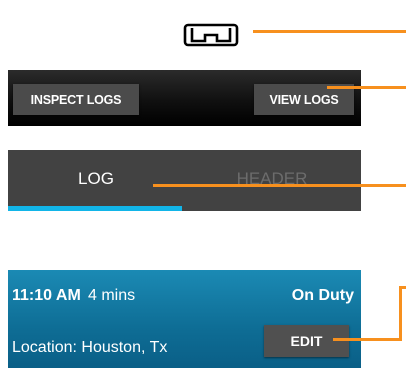 This screenshot has height=369, width=406. What do you see at coordinates (306, 341) in the screenshot?
I see `edit-button: EDIT` at bounding box center [306, 341].